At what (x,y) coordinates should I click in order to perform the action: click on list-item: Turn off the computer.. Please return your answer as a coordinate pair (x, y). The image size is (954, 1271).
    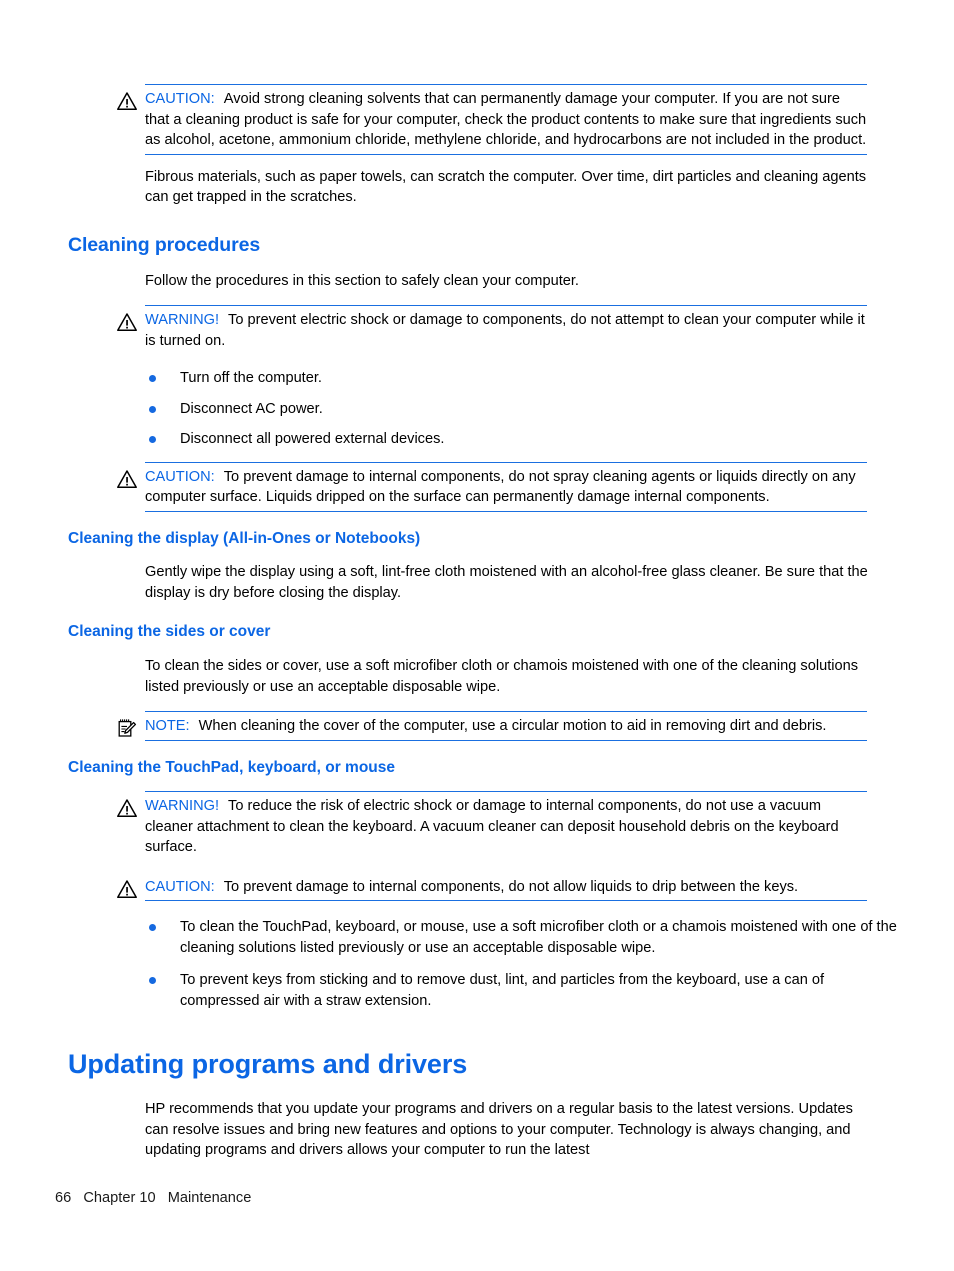
    Looking at the image, I should click on (523, 378).